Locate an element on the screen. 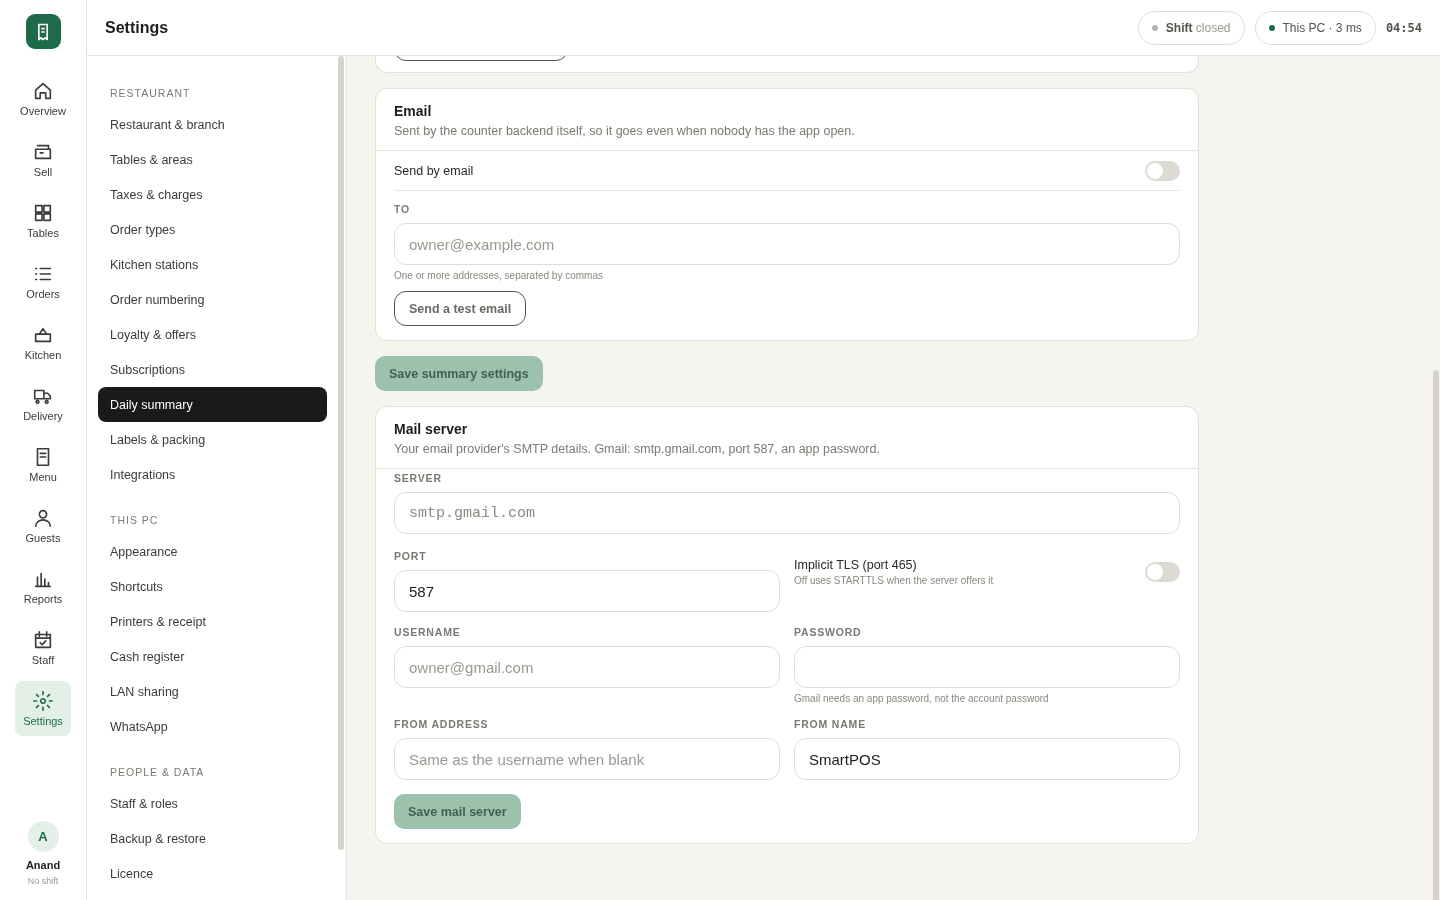  nav-item: Backup & restore is located at coordinates (212, 838).